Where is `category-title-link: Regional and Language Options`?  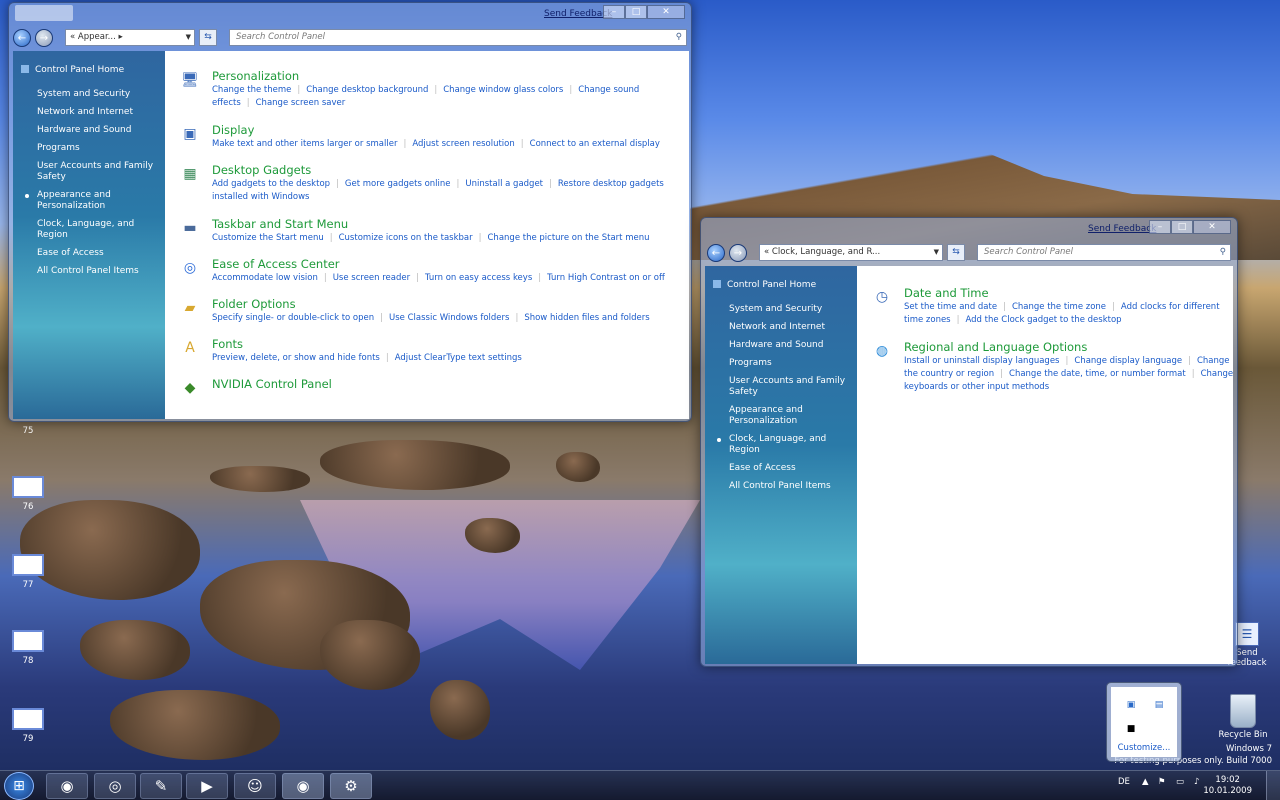
category-title-link: Regional and Language Options is located at coordinates (995, 347).